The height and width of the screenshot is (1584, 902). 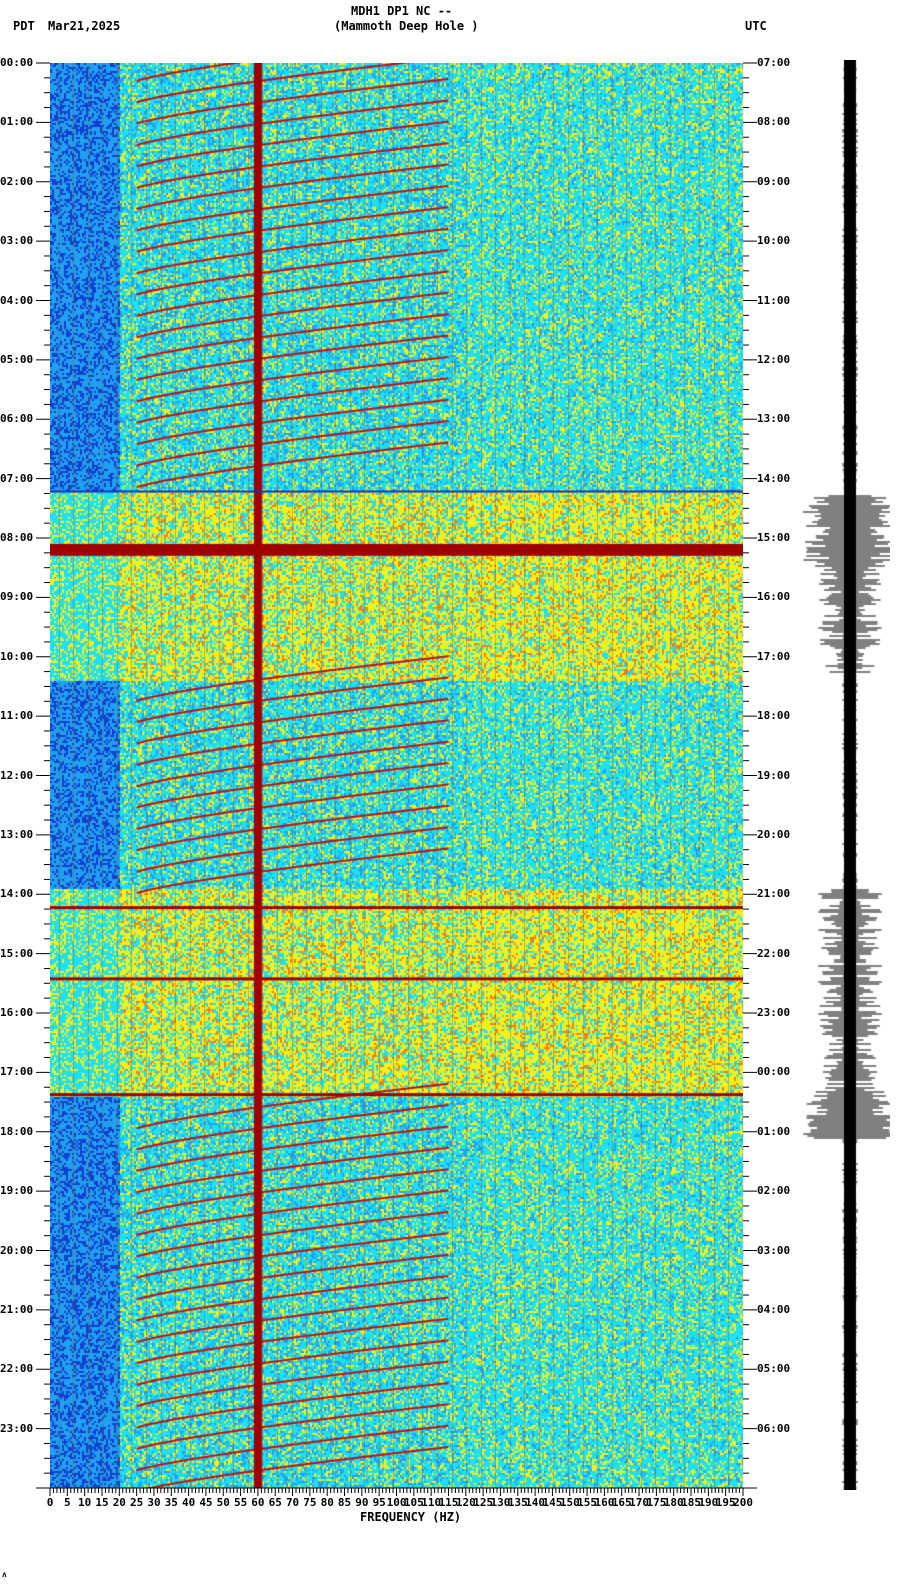 What do you see at coordinates (774, 1072) in the screenshot?
I see `y-tick-label-right: 00:00` at bounding box center [774, 1072].